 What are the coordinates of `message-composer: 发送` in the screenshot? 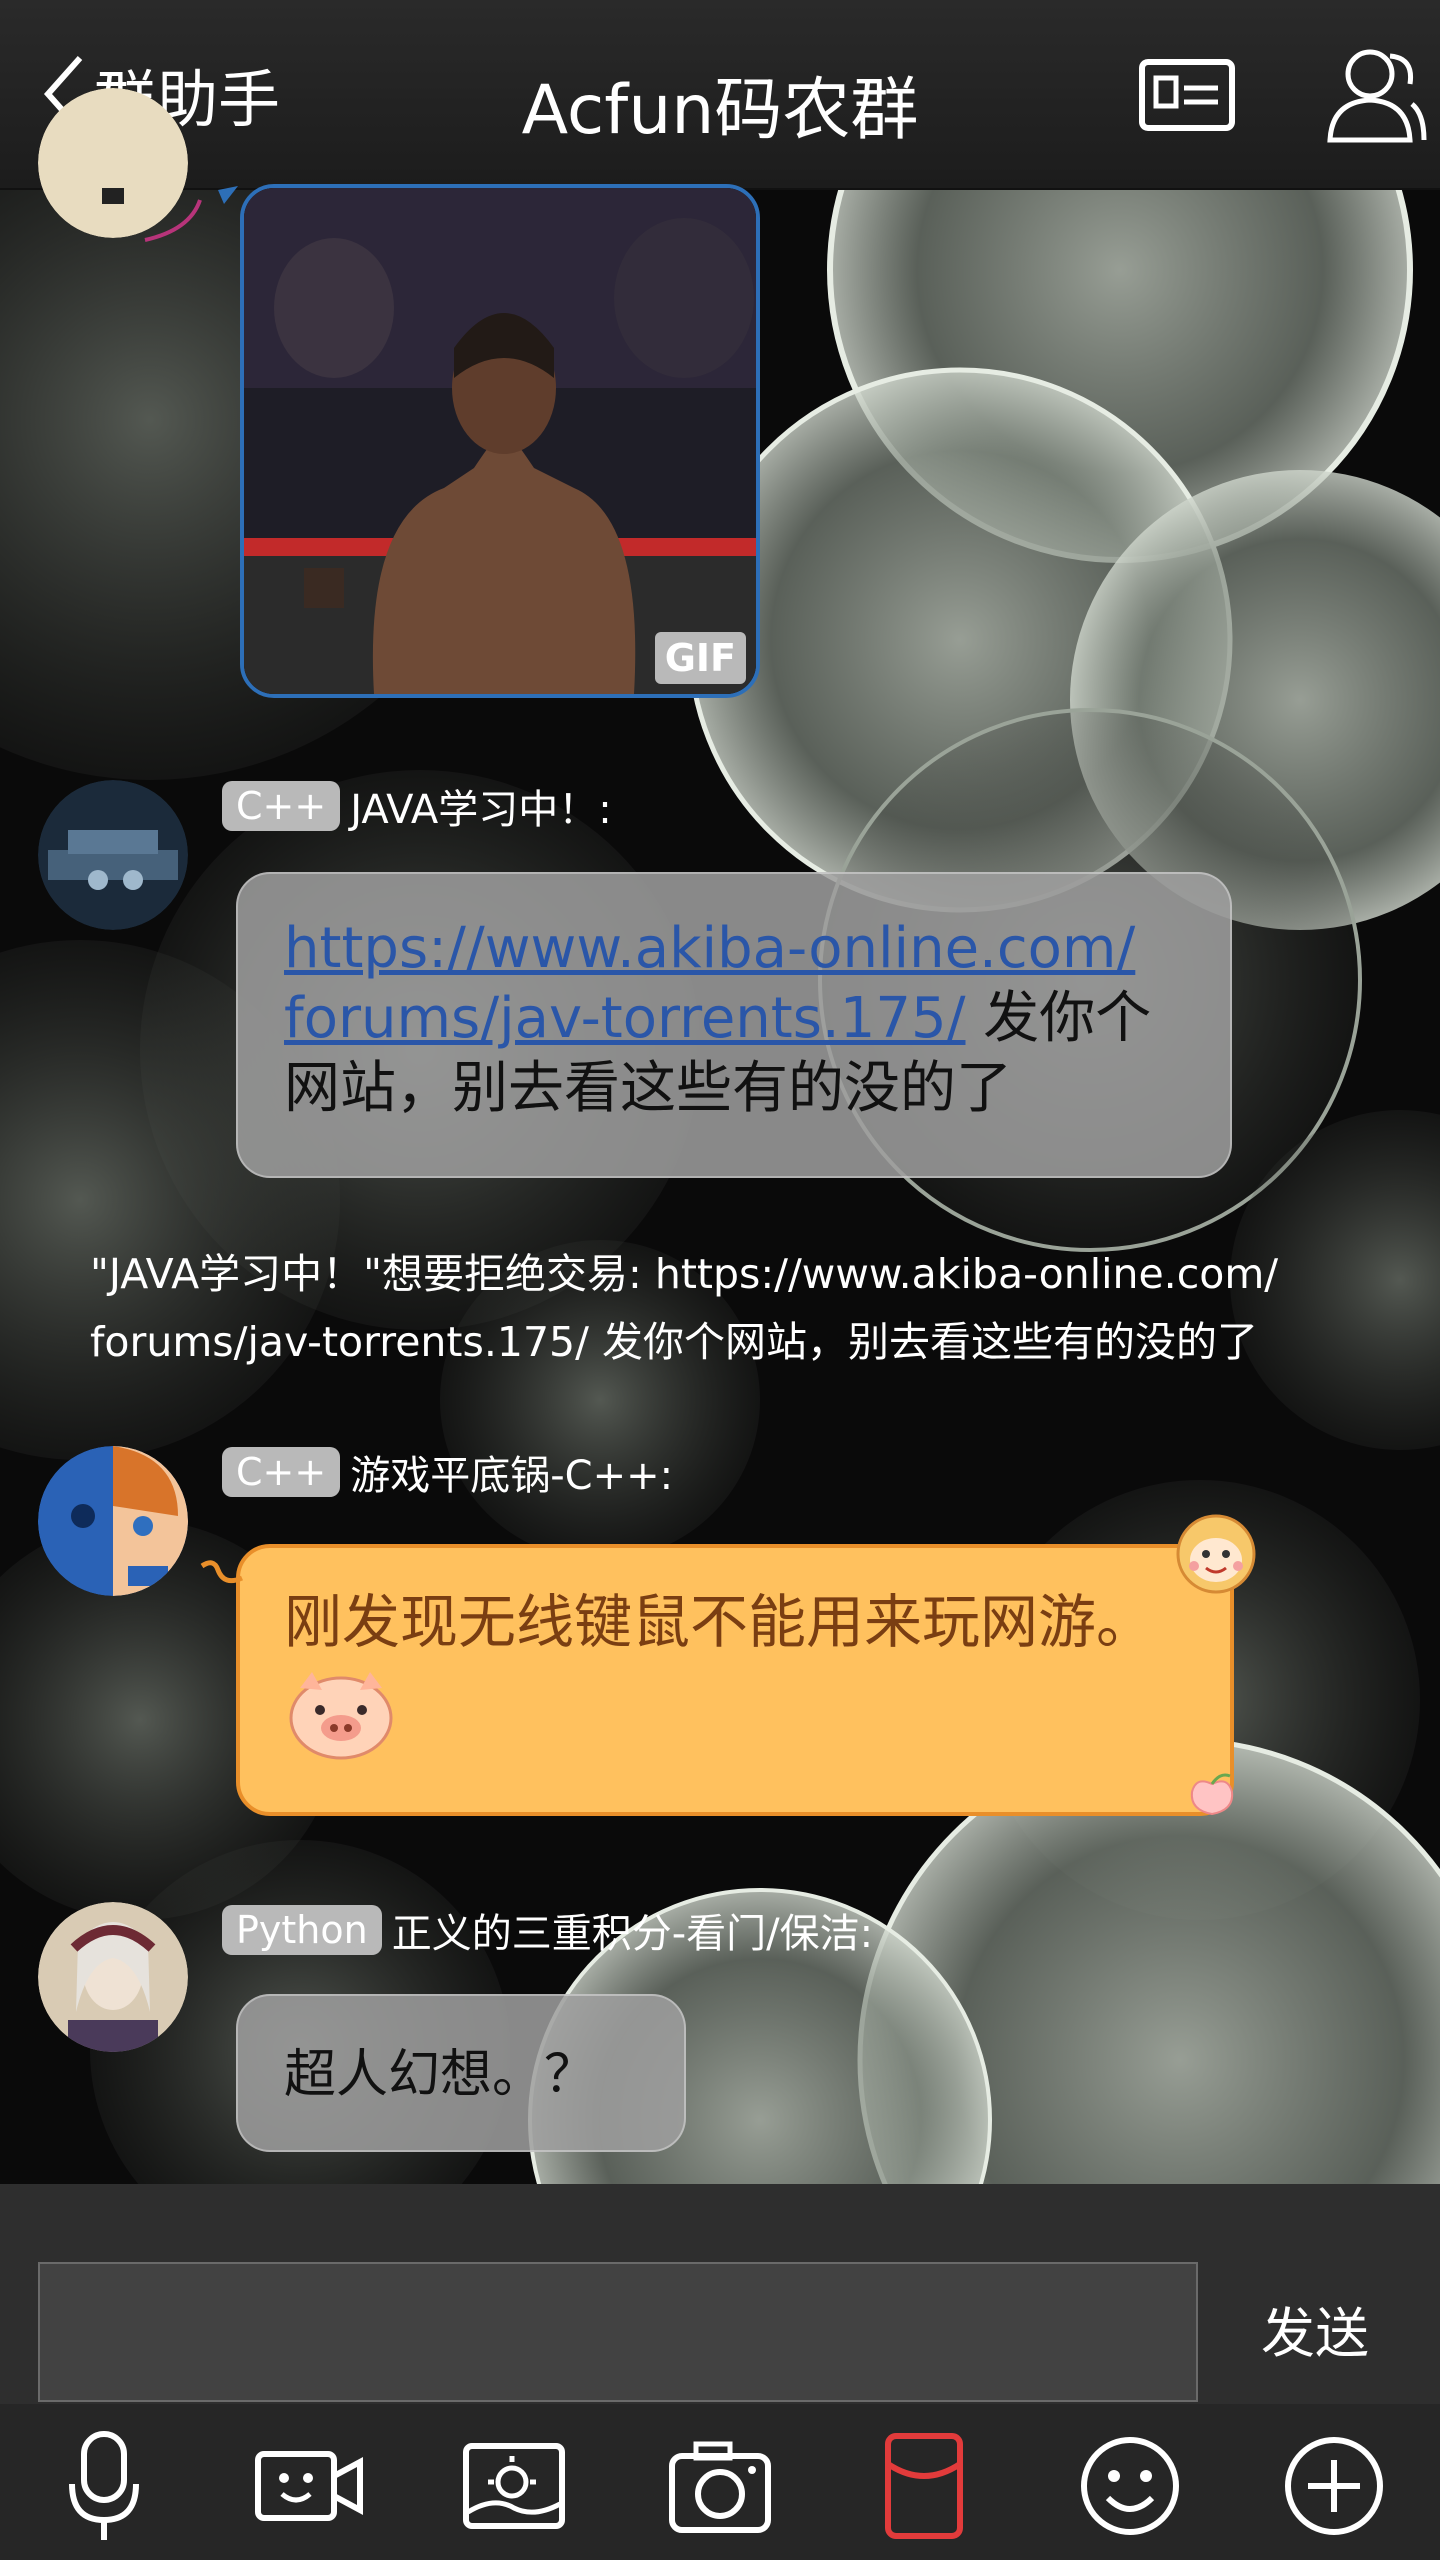 It's located at (720, 2294).